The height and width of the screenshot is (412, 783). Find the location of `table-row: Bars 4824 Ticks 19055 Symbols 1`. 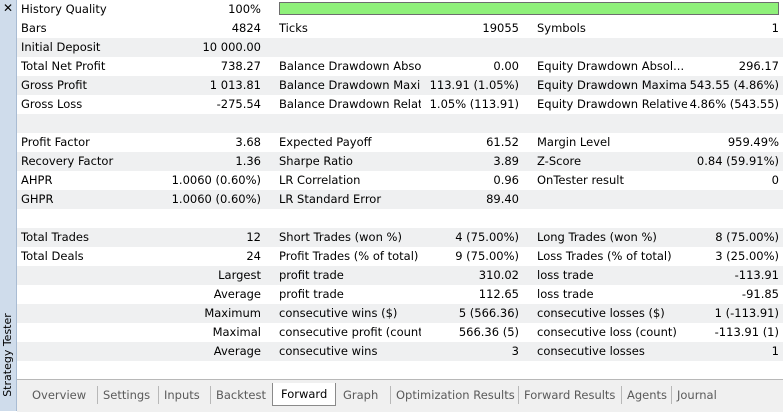

table-row: Bars 4824 Ticks 19055 Symbols 1 is located at coordinates (400, 28).